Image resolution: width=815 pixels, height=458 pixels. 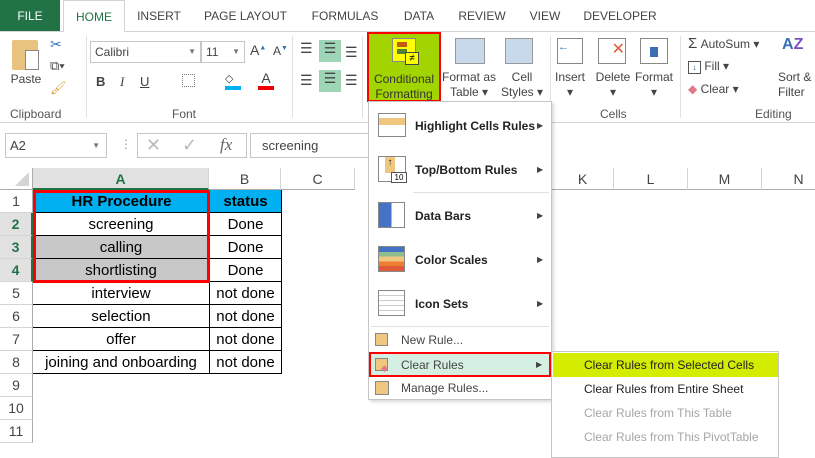 What do you see at coordinates (351, 80) in the screenshot?
I see `align-right-icon: ☰` at bounding box center [351, 80].